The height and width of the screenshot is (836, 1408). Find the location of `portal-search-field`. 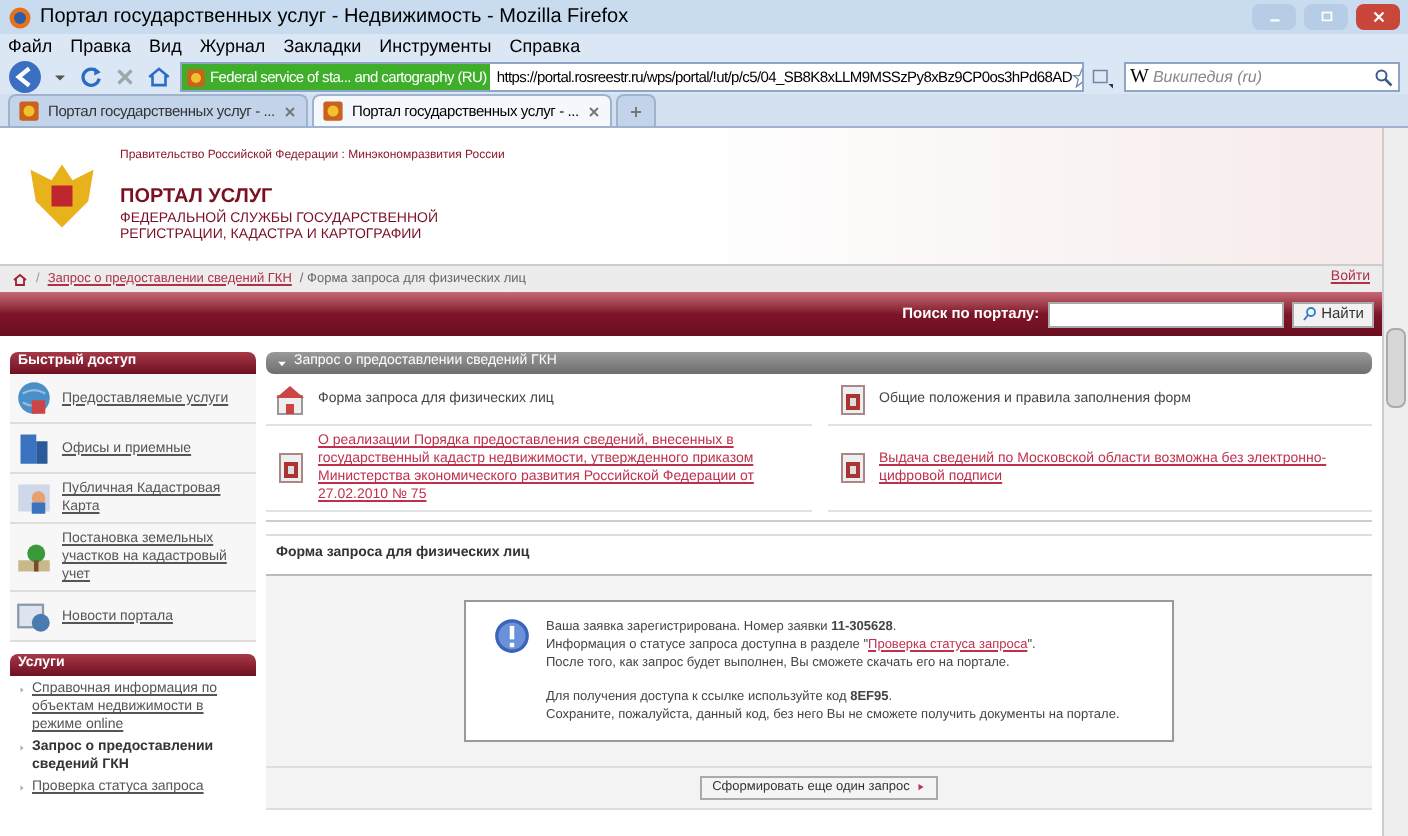

portal-search-field is located at coordinates (1165, 314).